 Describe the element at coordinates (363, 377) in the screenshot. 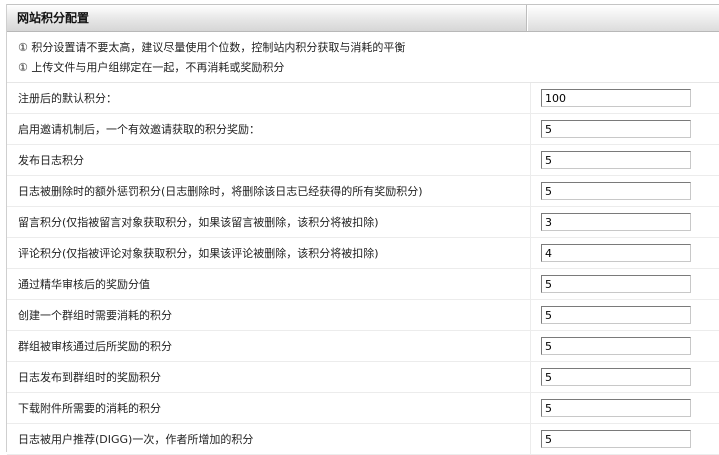

I see `setting-row-publish-to-group: 日志发布到群组时的奖励积分` at that location.